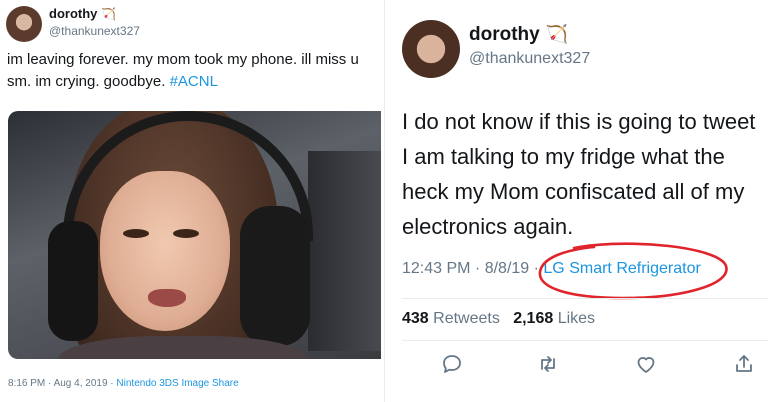 This screenshot has height=402, width=768. What do you see at coordinates (73, 281) in the screenshot?
I see `image-headphone-left` at bounding box center [73, 281].